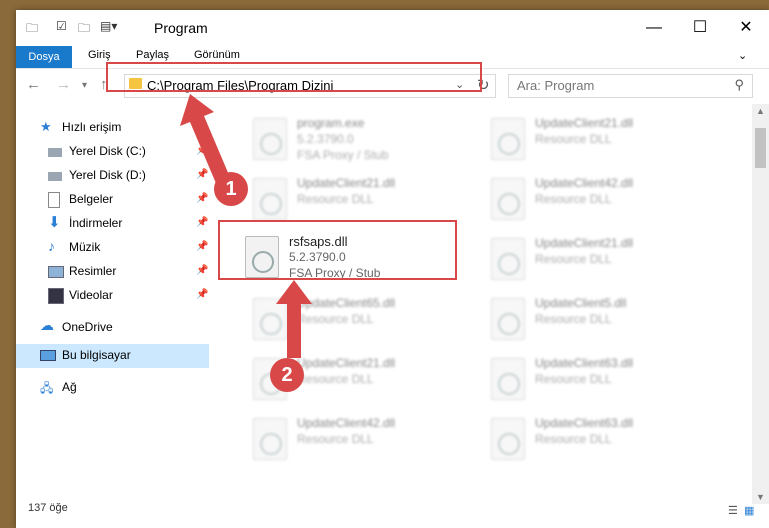 The width and height of the screenshot is (769, 528). I want to click on folder-icon: 🗀, so click(32, 28).